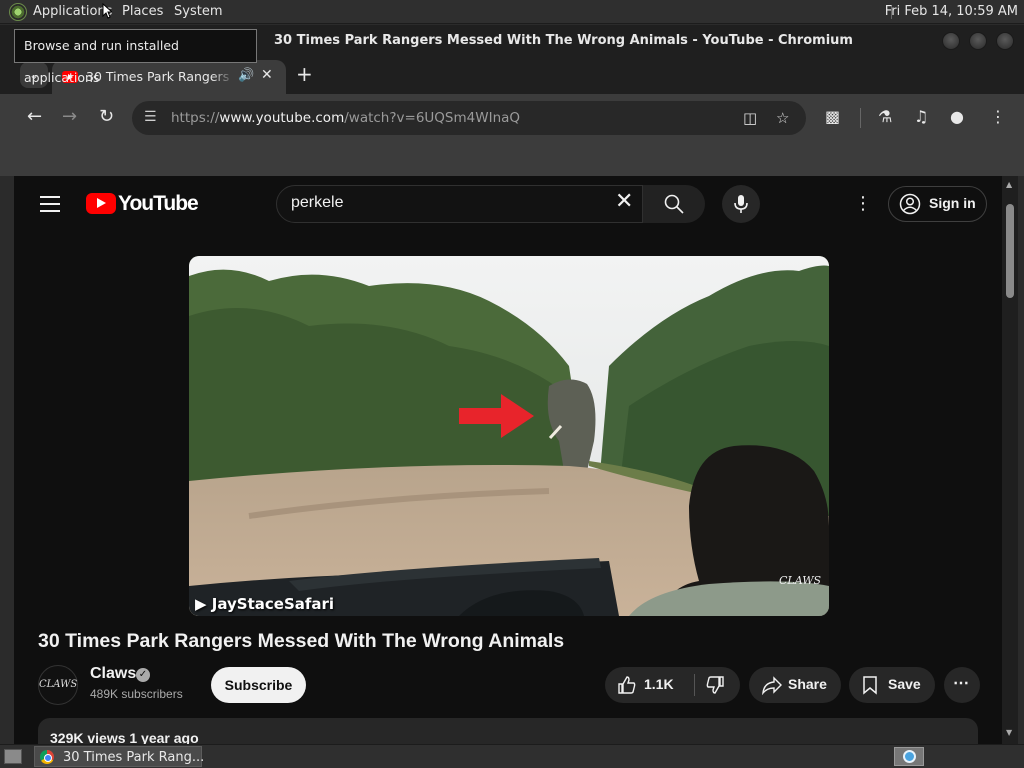 This screenshot has height=768, width=1024. What do you see at coordinates (951, 11) in the screenshot?
I see `clock: Fri Feb 14, 10:59 AM` at bounding box center [951, 11].